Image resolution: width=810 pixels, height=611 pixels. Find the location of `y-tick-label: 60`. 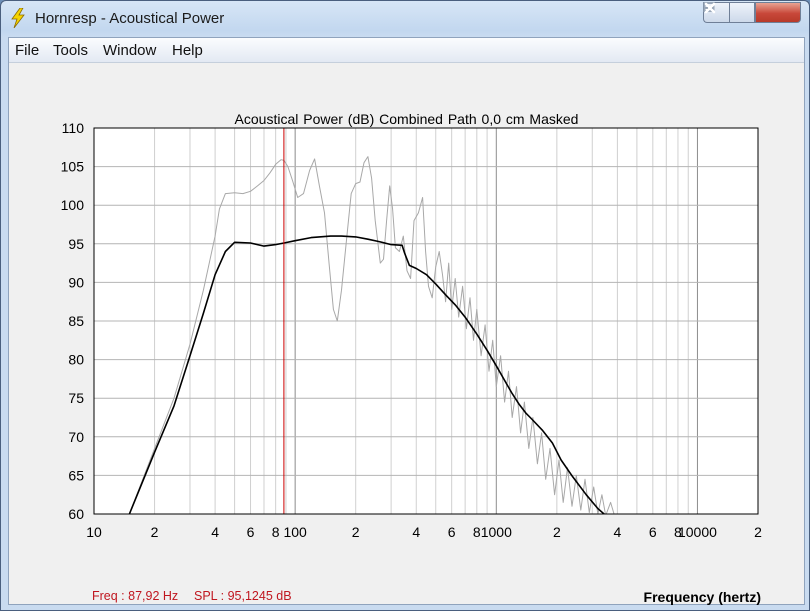

y-tick-label: 60 is located at coordinates (76, 514).